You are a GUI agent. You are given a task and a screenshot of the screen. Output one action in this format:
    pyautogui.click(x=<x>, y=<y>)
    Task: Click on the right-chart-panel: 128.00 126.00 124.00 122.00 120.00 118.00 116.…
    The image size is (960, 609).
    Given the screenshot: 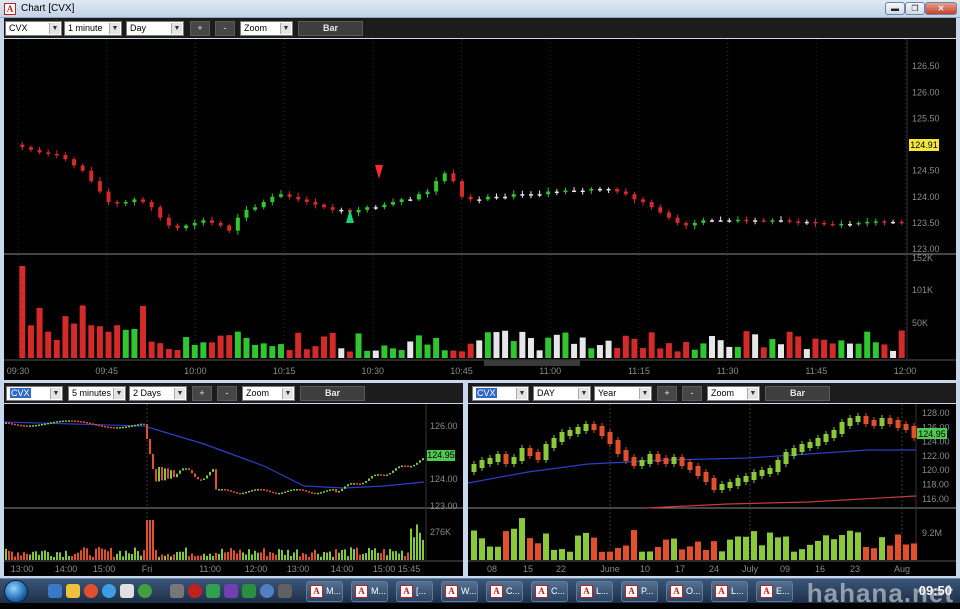 What is the action you would take?
    pyautogui.click(x=712, y=490)
    